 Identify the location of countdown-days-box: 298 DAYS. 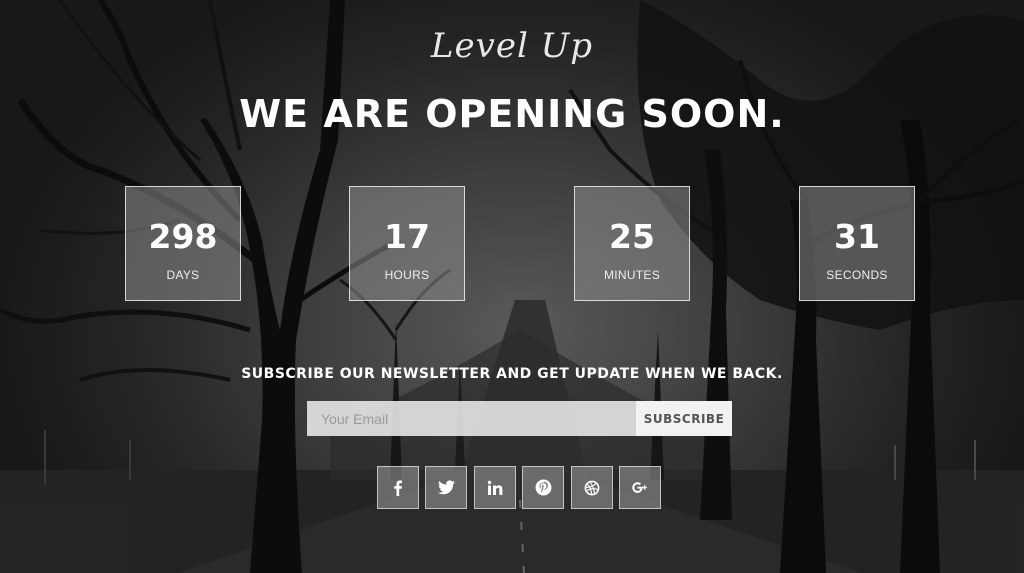
(183, 243).